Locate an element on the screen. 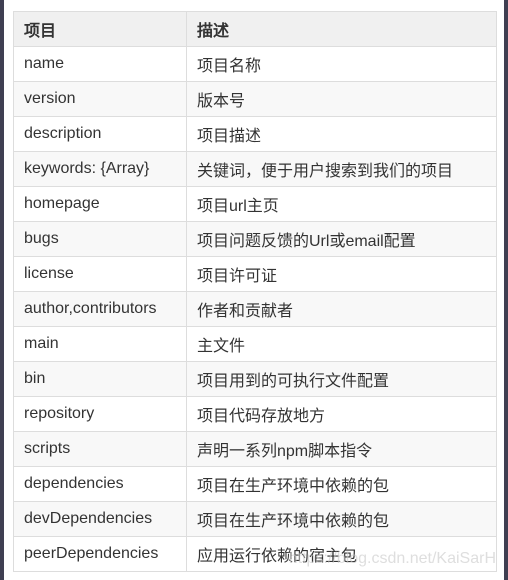 This screenshot has height=580, width=508. table-row: author,contributors 作者和贡献者 is located at coordinates (255, 309).